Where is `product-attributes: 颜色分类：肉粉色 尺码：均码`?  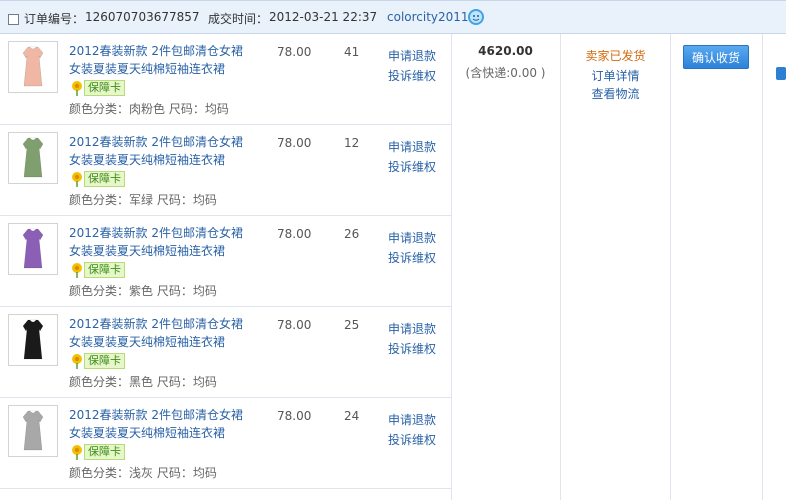 product-attributes: 颜色分类：肉粉色 尺码：均码 is located at coordinates (149, 109).